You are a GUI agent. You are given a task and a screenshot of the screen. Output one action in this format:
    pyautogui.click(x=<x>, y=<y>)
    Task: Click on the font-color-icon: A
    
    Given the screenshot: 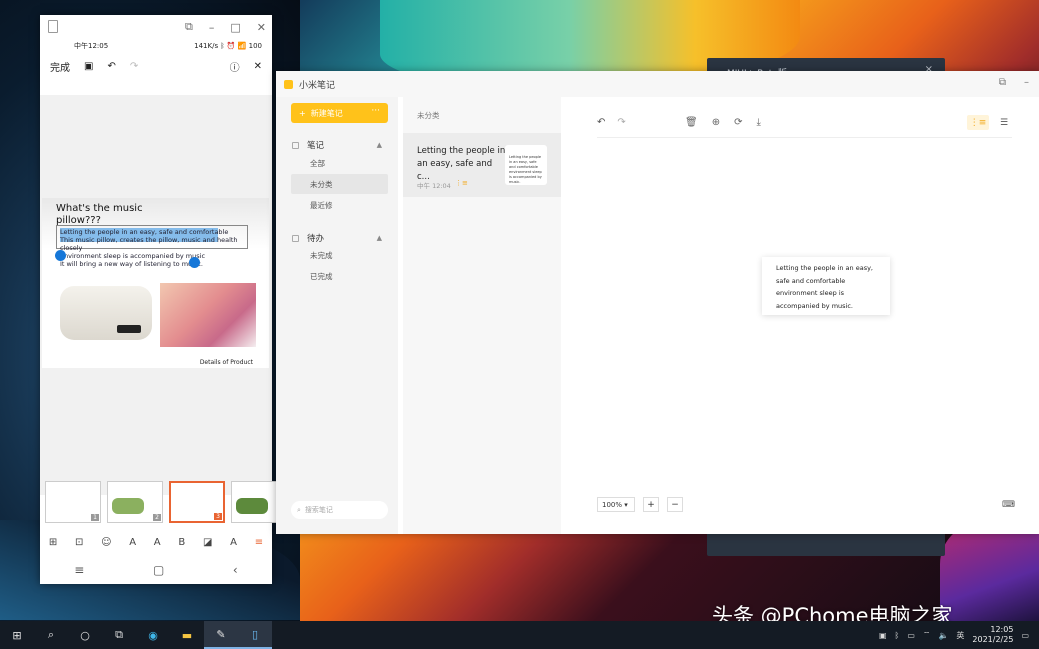 What is the action you would take?
    pyautogui.click(x=233, y=542)
    